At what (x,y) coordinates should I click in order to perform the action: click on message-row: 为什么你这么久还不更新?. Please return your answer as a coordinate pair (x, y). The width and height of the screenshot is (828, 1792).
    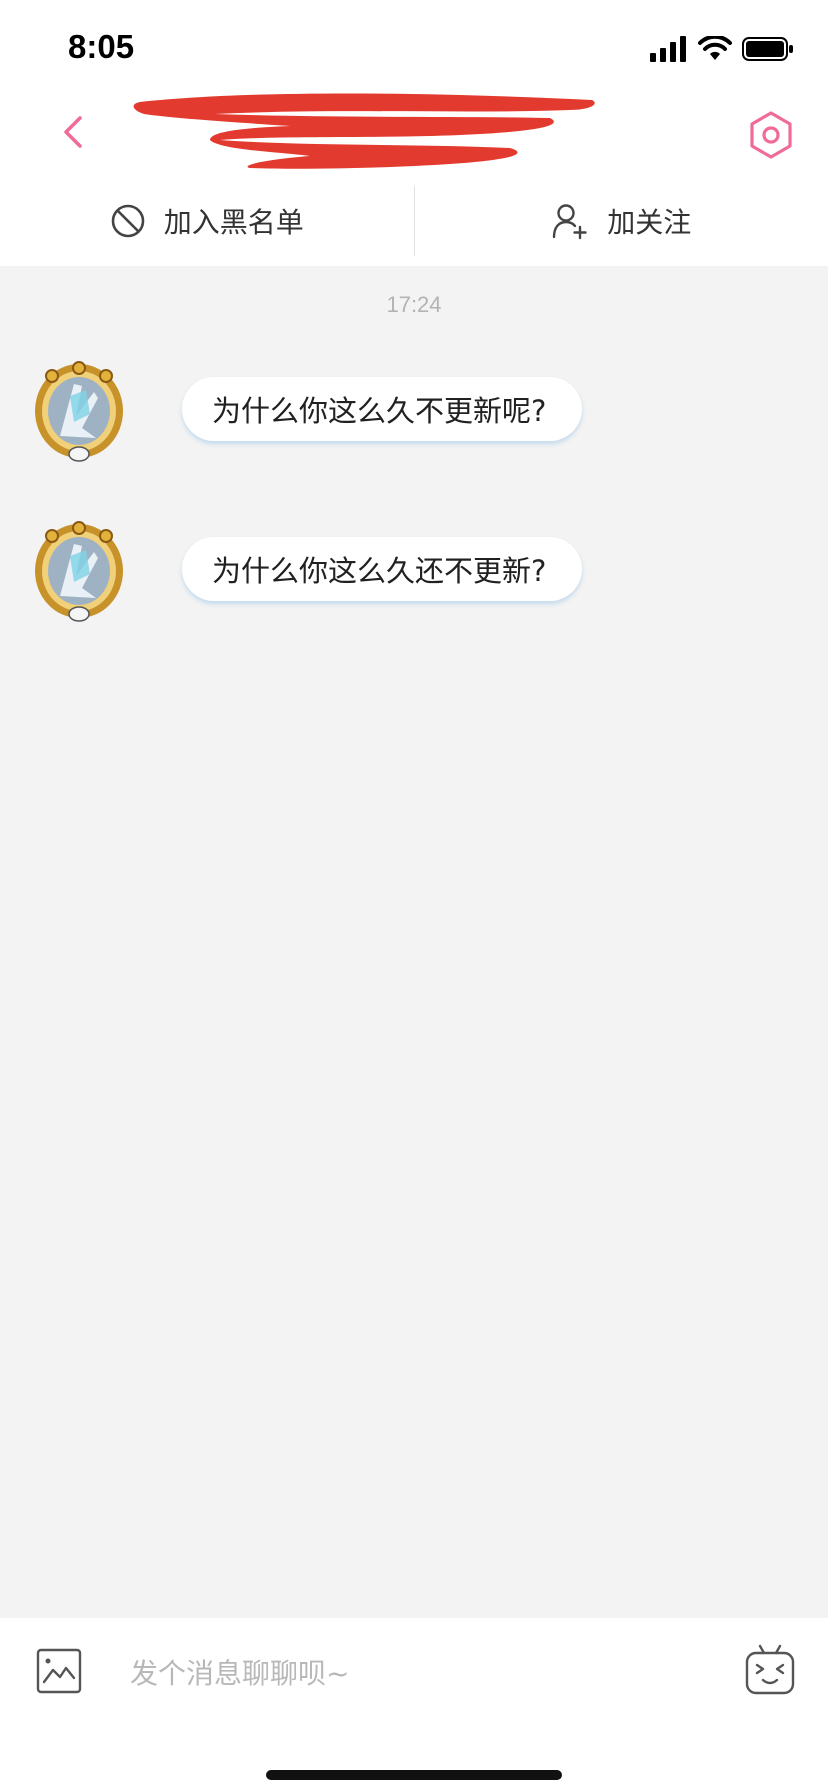
    Looking at the image, I should click on (306, 569).